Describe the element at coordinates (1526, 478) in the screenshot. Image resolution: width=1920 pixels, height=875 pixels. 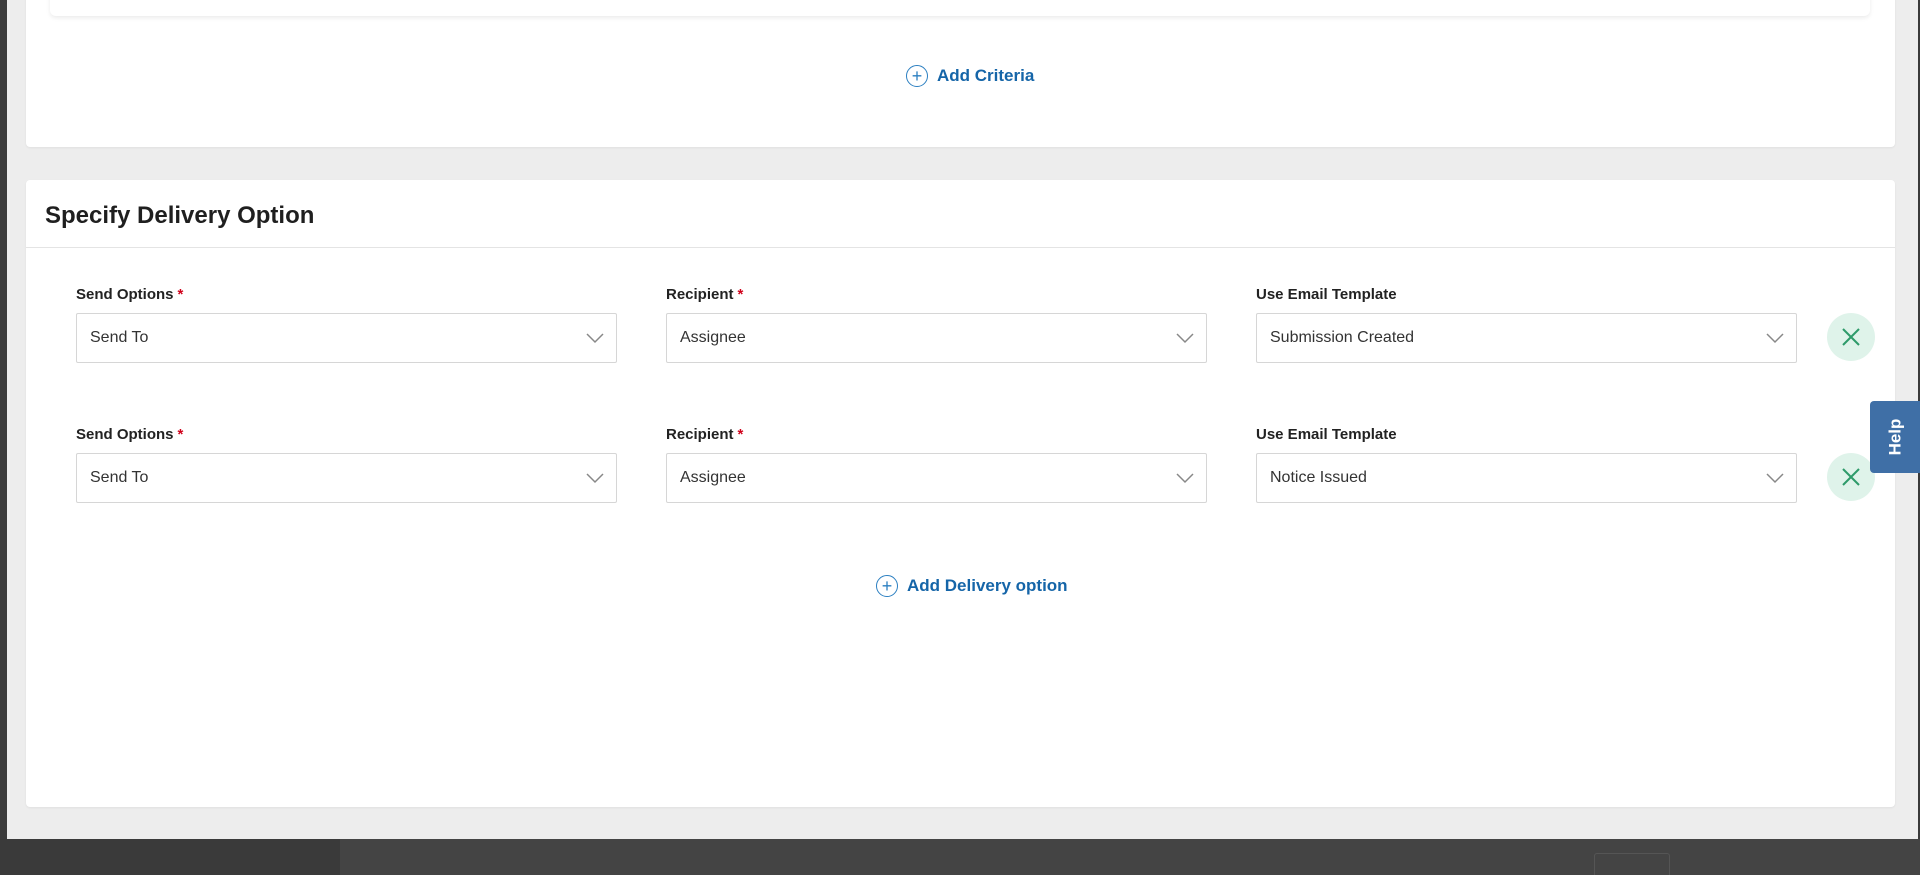
I see `email-template-select: Notice Issued` at that location.